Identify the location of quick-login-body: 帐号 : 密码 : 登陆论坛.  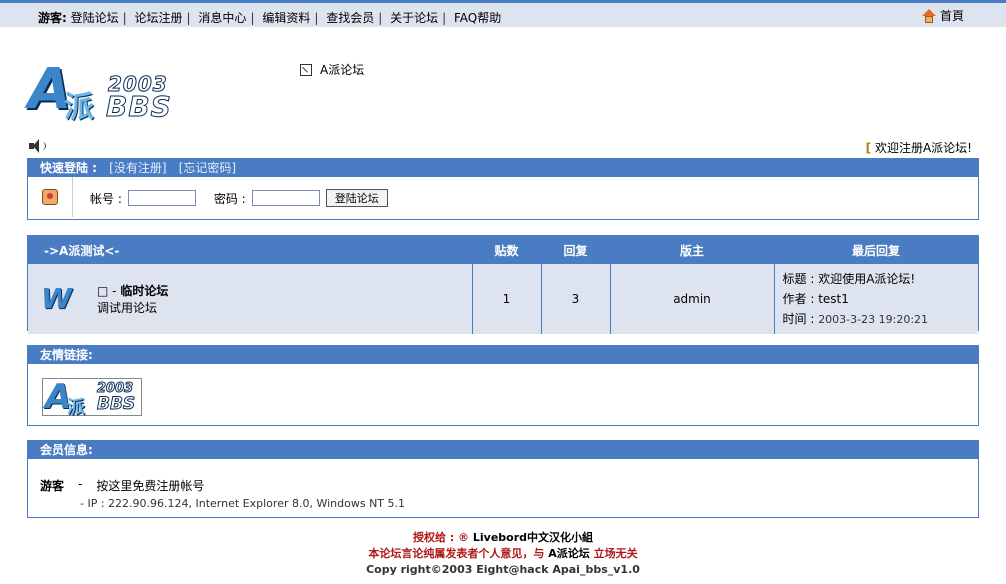
(503, 198).